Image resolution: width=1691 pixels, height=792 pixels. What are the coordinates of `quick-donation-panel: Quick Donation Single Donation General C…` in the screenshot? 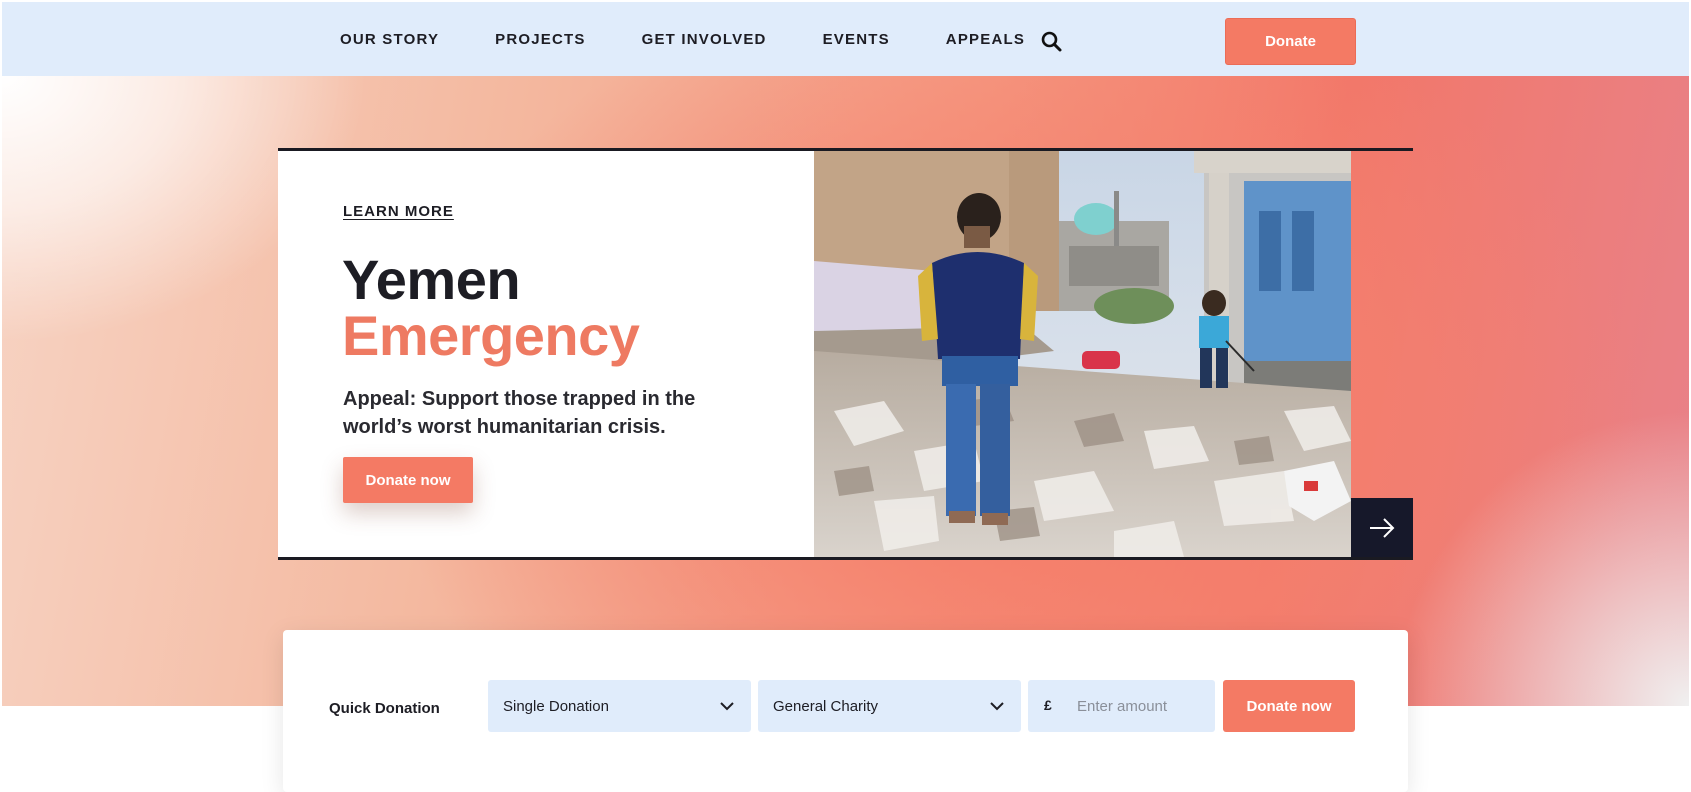 It's located at (845, 711).